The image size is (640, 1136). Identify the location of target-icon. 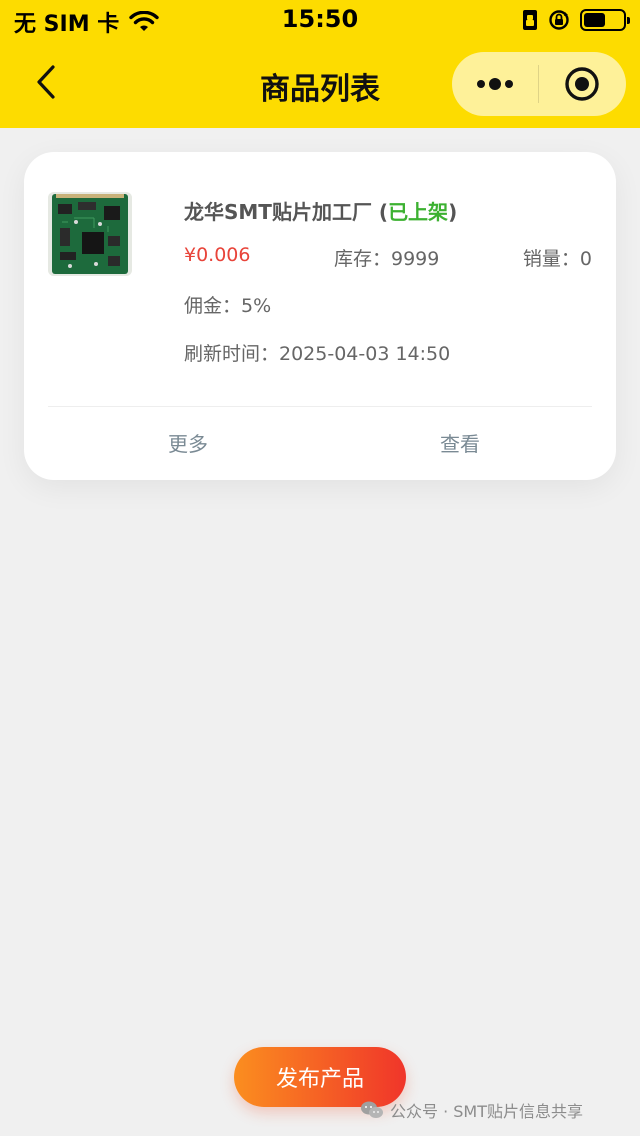
(582, 84).